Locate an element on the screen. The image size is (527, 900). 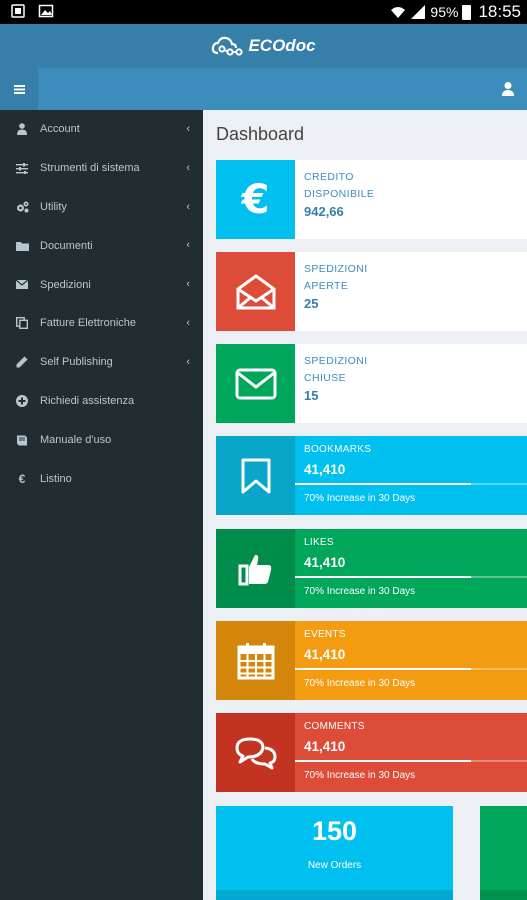
small-box-new-orders: 150 New Orders is located at coordinates (334, 853).